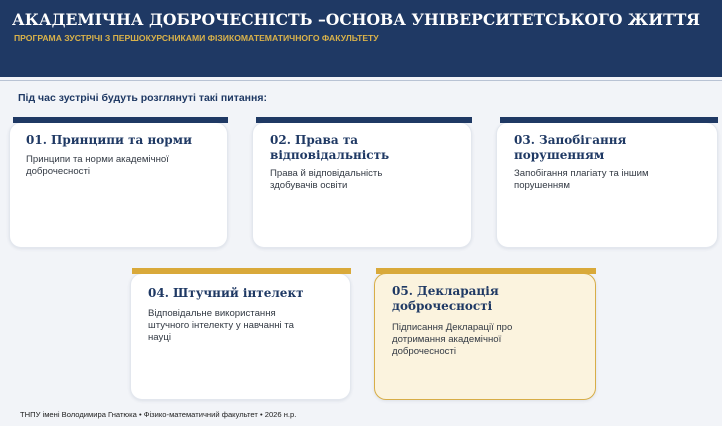  Describe the element at coordinates (570, 140) in the screenshot. I see `card-3-title-1: 03. Запобігання` at that location.